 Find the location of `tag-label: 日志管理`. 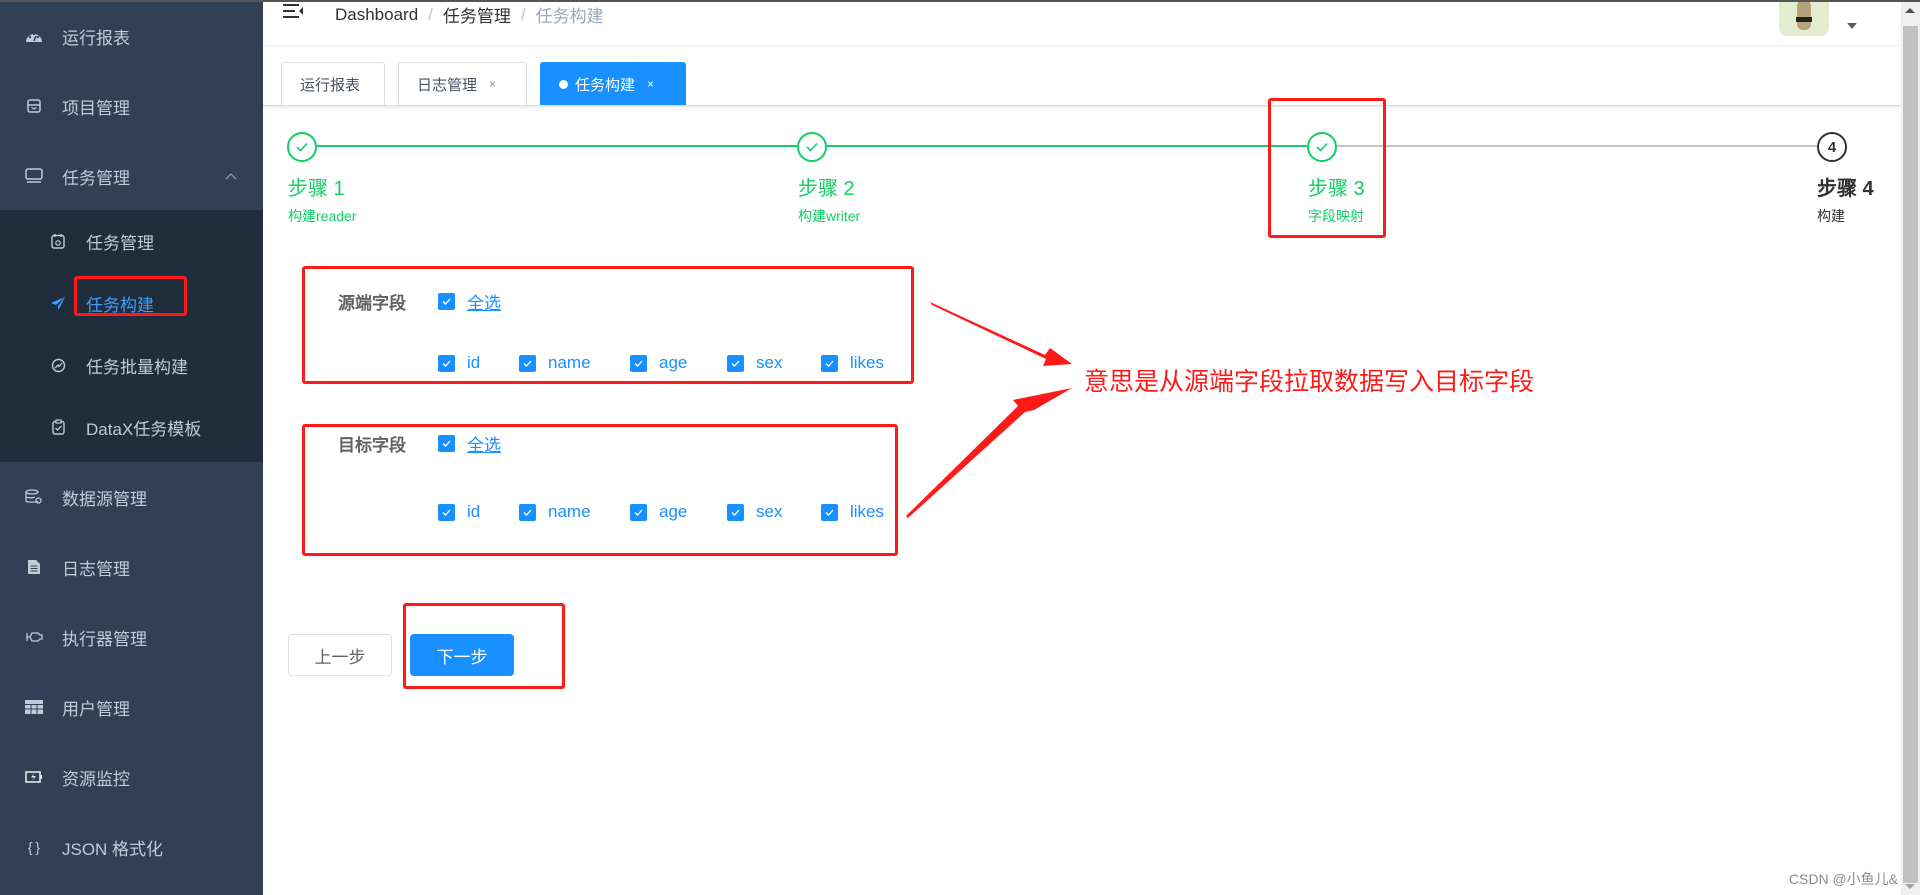

tag-label: 日志管理 is located at coordinates (447, 85).